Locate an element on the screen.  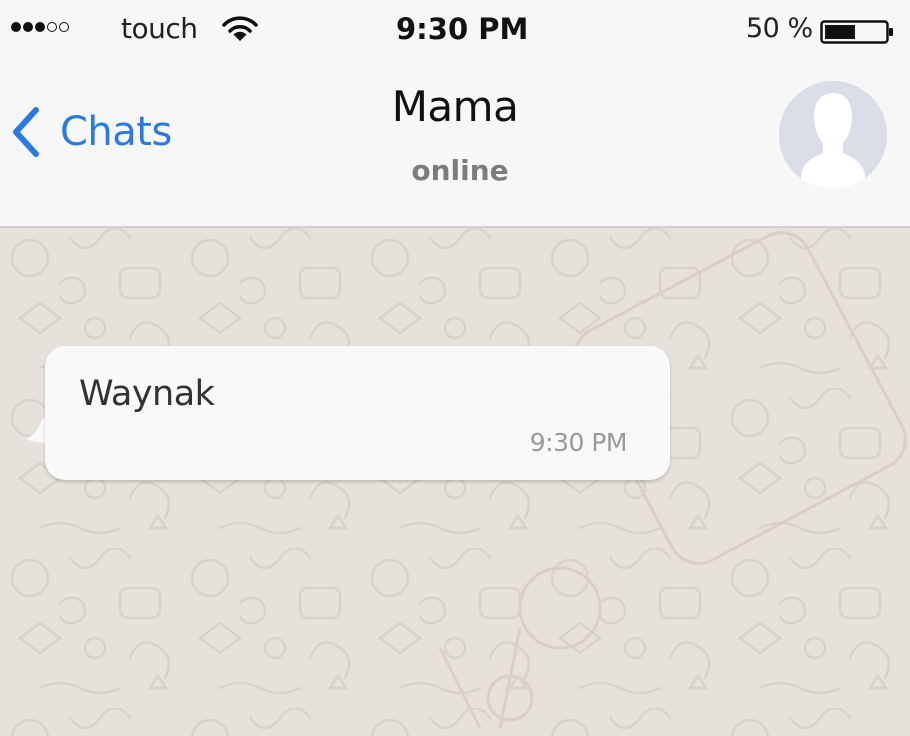
carrier-name: touch is located at coordinates (159, 28).